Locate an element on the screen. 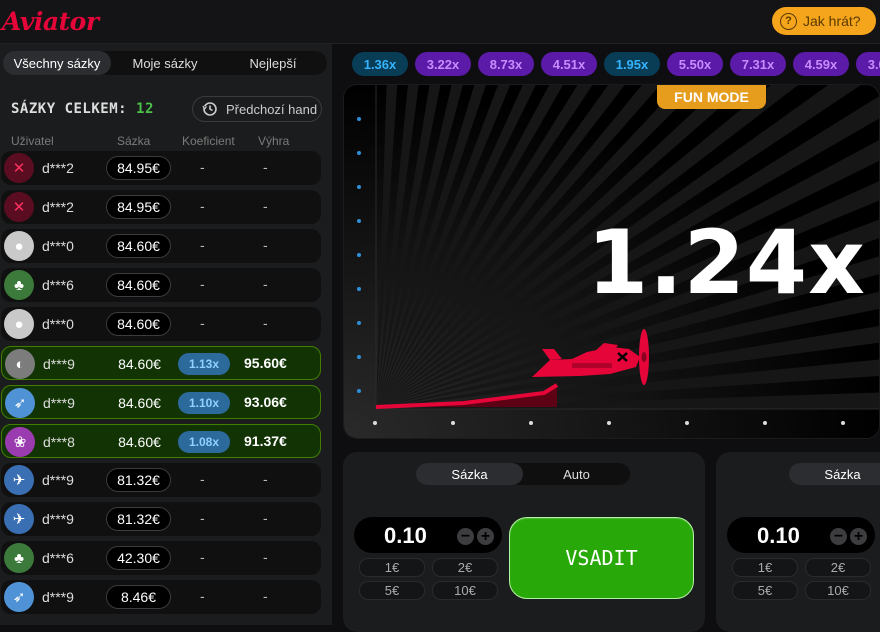 This screenshot has height=632, width=880. bet-panel-2: Sázka 0.10 − + 1€ 2€ 5€ 10€ is located at coordinates (798, 542).